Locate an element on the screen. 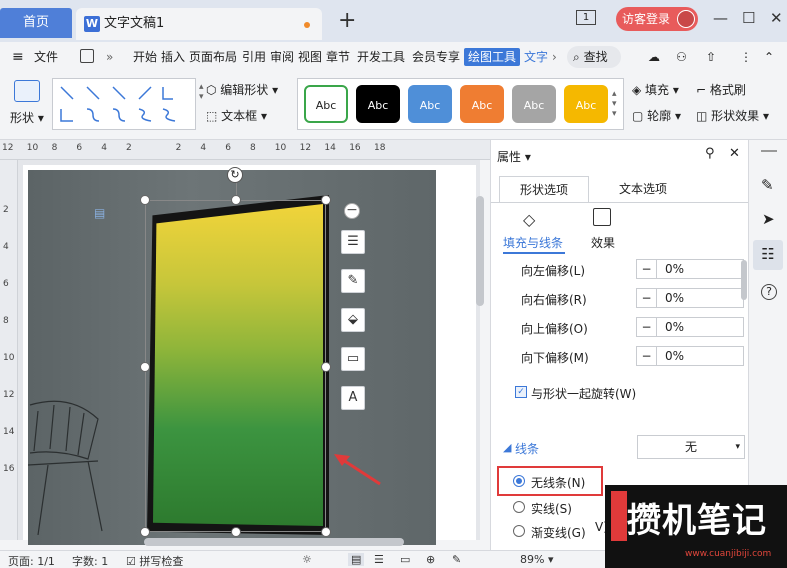 The image size is (787, 568). horizontal-ruler: 12 10 8 6 4 2 2 4 6 8 10 12 14 16 18 is located at coordinates (245, 150).